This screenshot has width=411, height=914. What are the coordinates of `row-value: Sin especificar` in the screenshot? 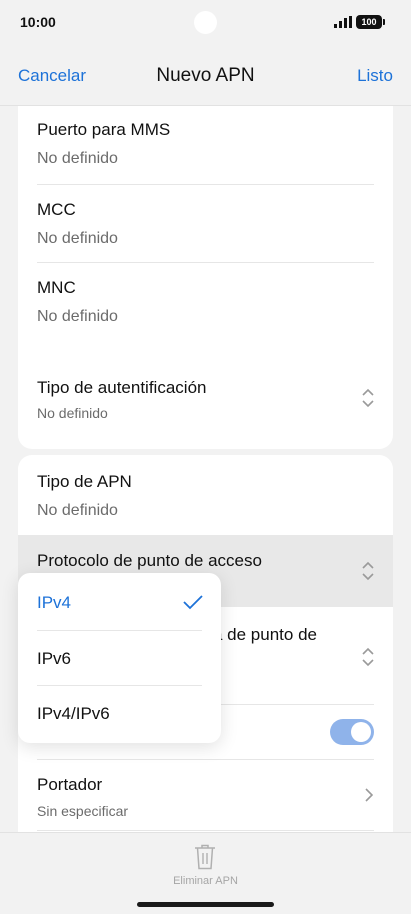 It's located at (83, 811).